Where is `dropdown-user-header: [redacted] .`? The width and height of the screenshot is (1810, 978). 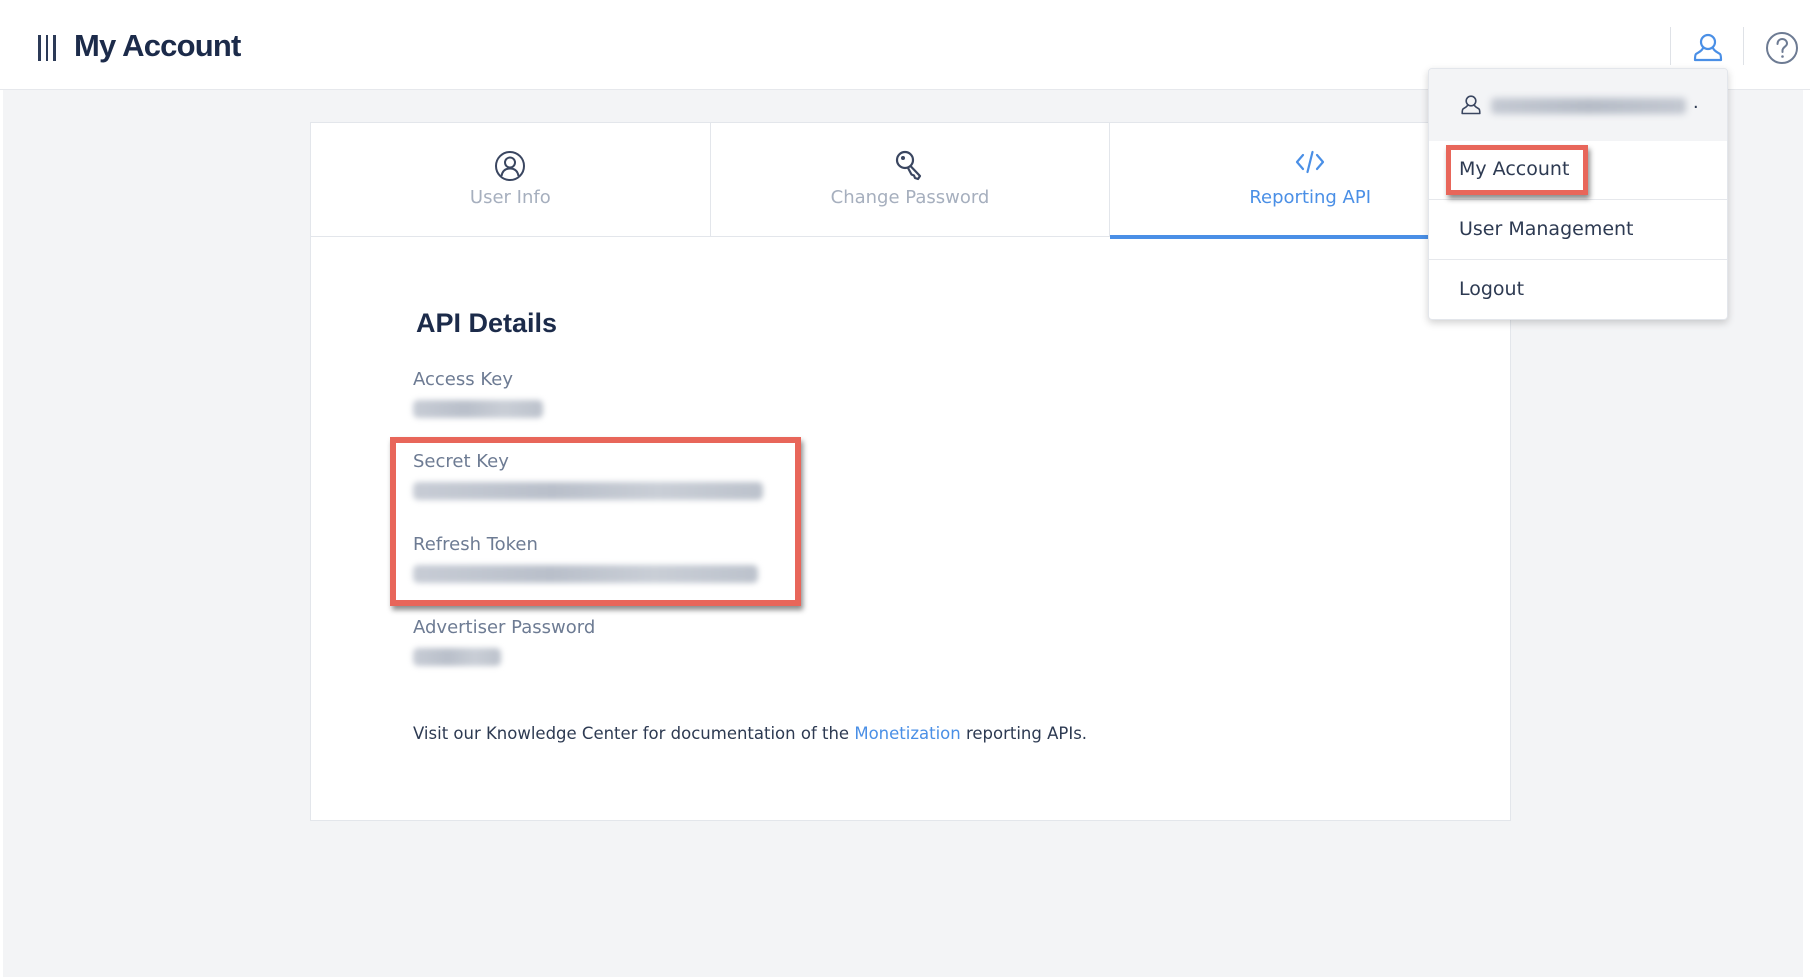
dropdown-user-header: [redacted] . is located at coordinates (1578, 105).